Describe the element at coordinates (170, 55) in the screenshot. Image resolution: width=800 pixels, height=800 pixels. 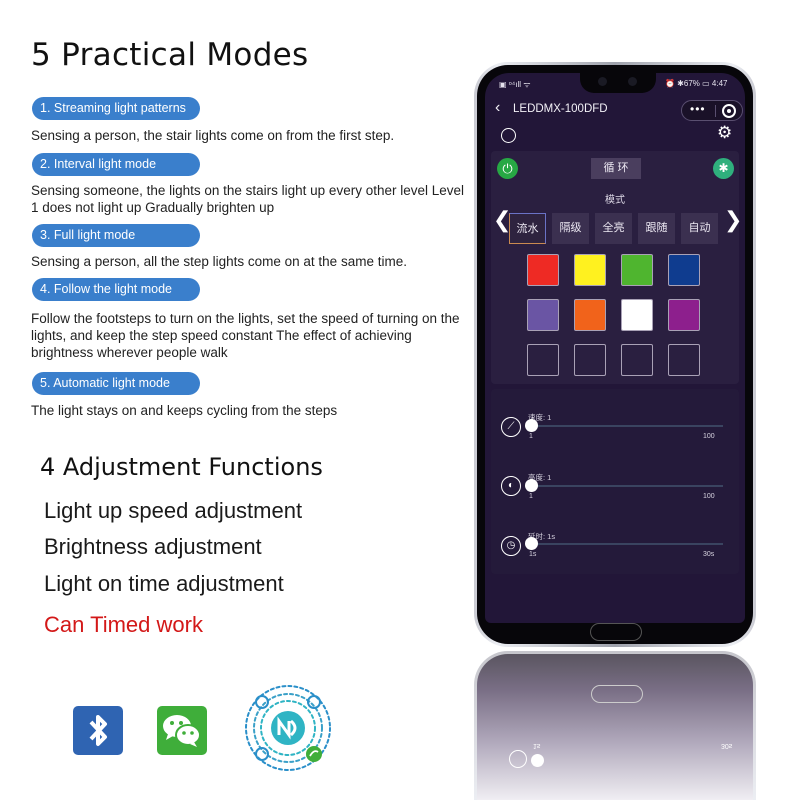
I see `page-title: 5 Practical Modes` at that location.